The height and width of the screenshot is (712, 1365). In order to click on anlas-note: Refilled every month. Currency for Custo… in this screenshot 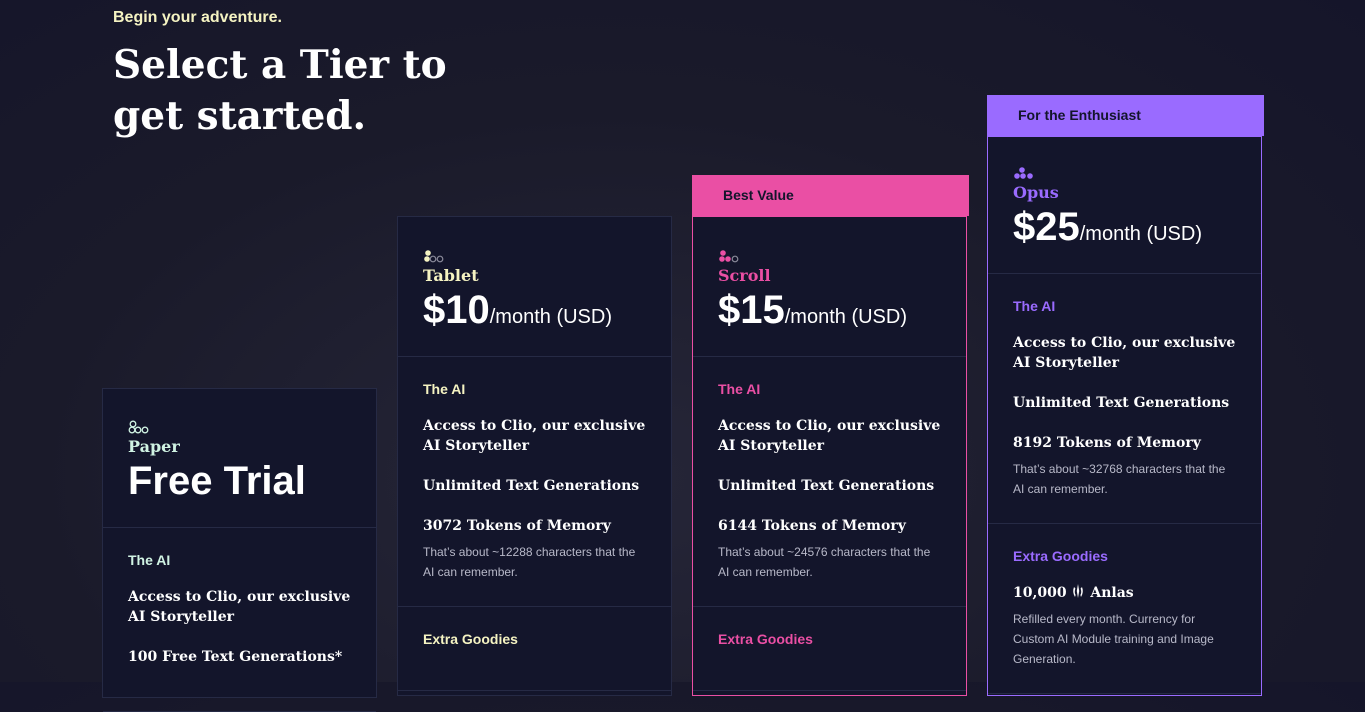, I will do `click(1113, 639)`.